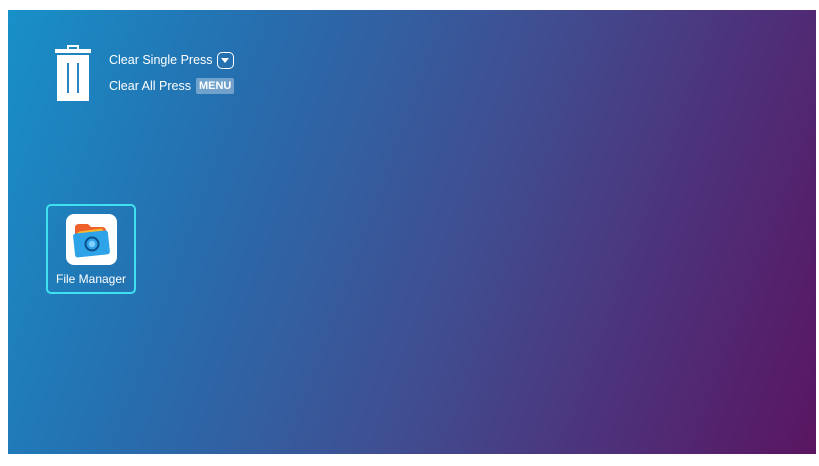  I want to click on clear-all-hint: Clear All Press MENU, so click(172, 86).